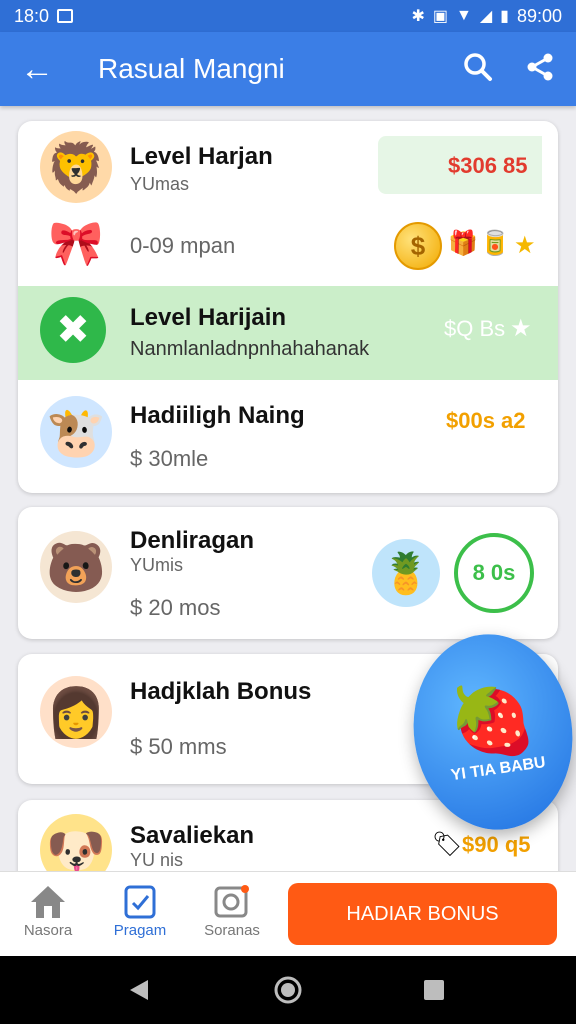 This screenshot has width=576, height=1024. I want to click on camera-icon, so click(232, 903).